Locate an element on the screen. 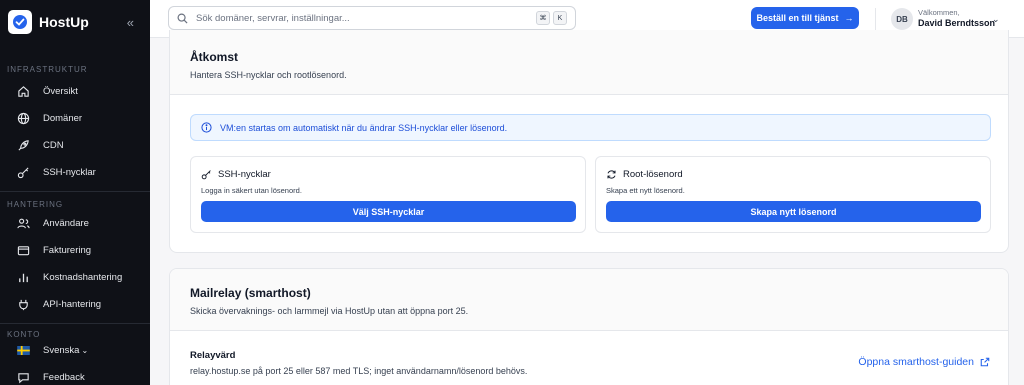 The image size is (1024, 385). sidebar-item-cdn: CDN is located at coordinates (75, 145).